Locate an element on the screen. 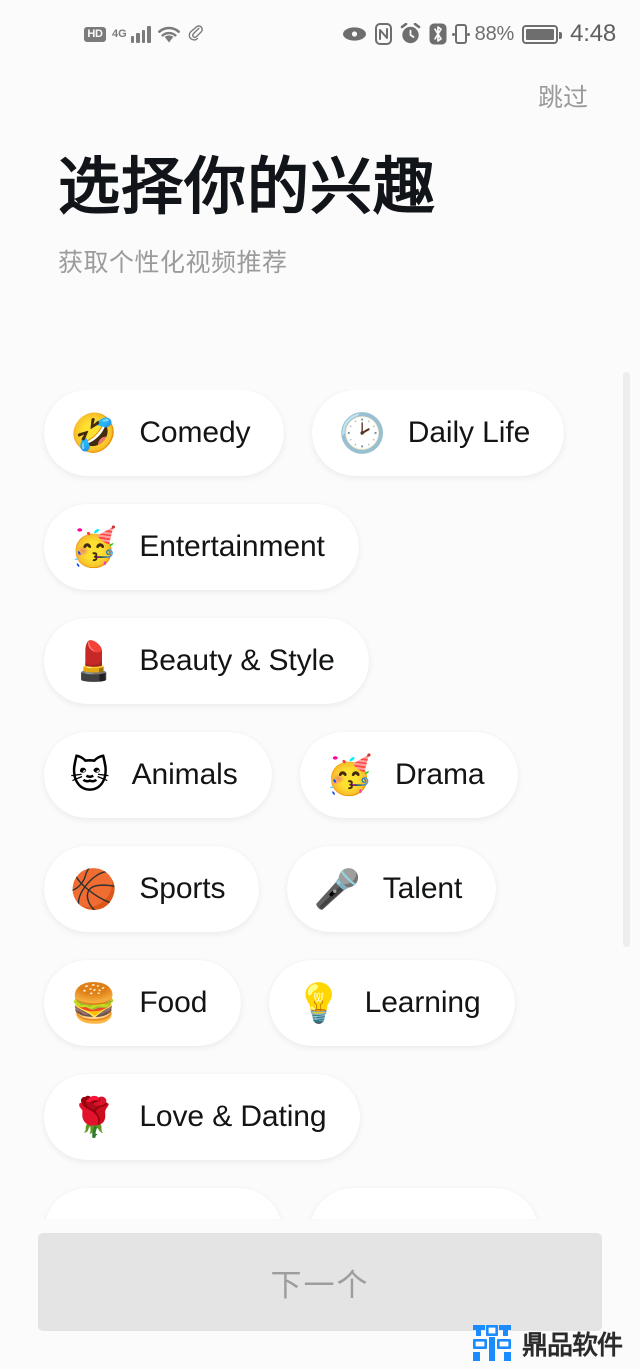 The image size is (640, 1369). interest-chip-row: 🐱 Animals 🥳 Drama is located at coordinates (322, 775).